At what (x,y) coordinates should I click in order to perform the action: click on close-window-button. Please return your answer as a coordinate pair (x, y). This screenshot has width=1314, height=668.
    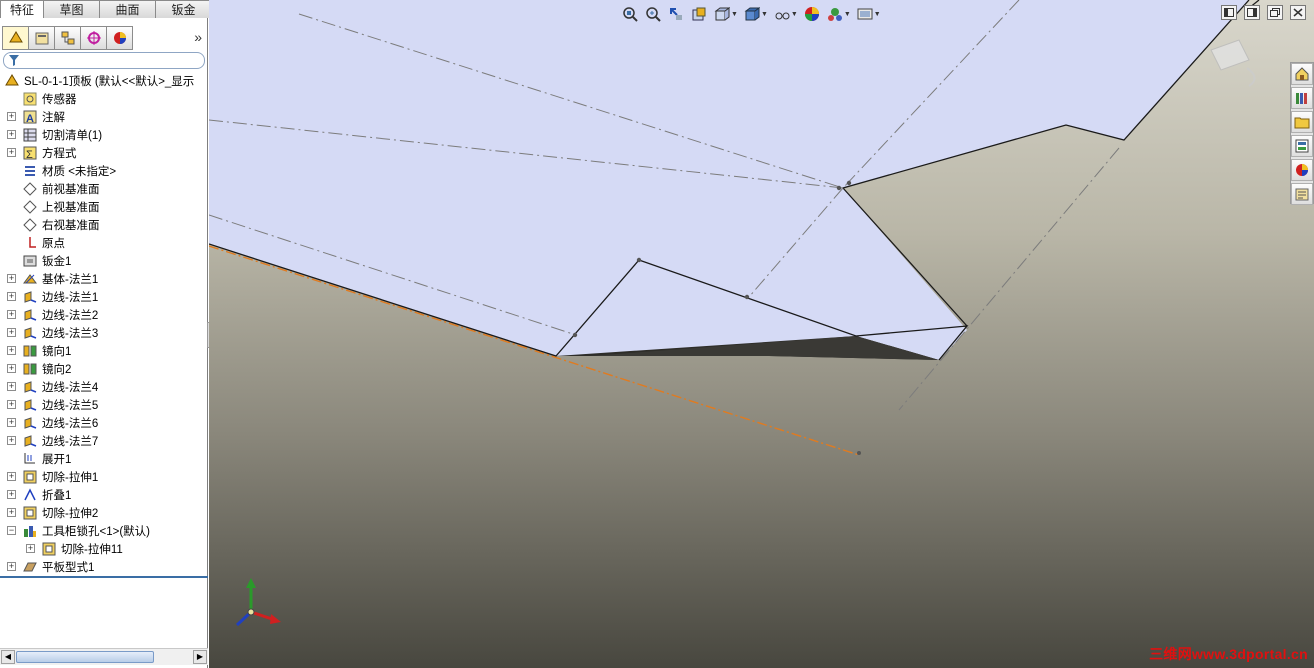
    Looking at the image, I should click on (1298, 12).